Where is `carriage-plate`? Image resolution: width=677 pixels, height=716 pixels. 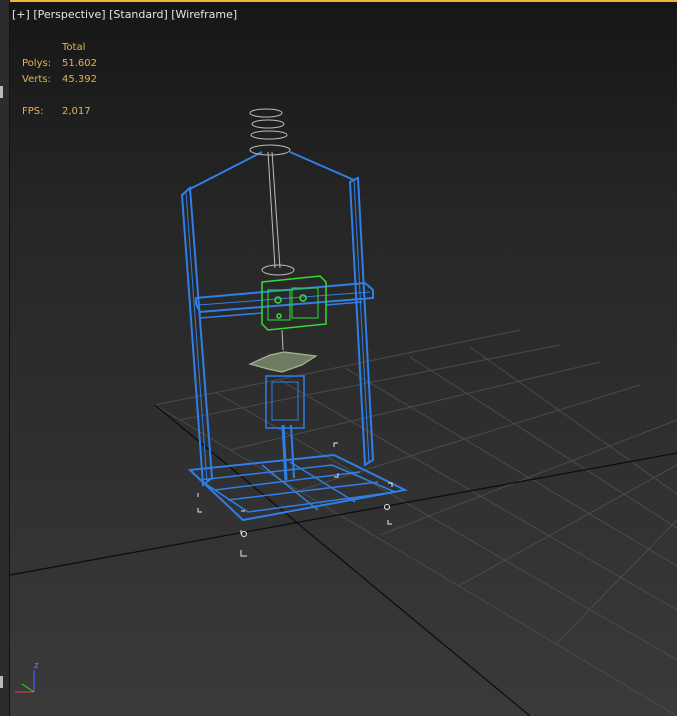
carriage-plate is located at coordinates (283, 362).